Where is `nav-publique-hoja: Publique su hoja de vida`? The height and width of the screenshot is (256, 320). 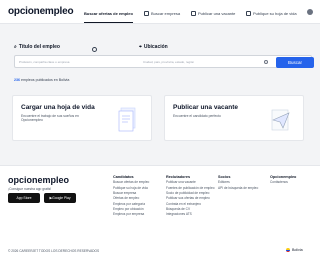 nav-publique-hoja: Publique su hoja de vida is located at coordinates (271, 13).